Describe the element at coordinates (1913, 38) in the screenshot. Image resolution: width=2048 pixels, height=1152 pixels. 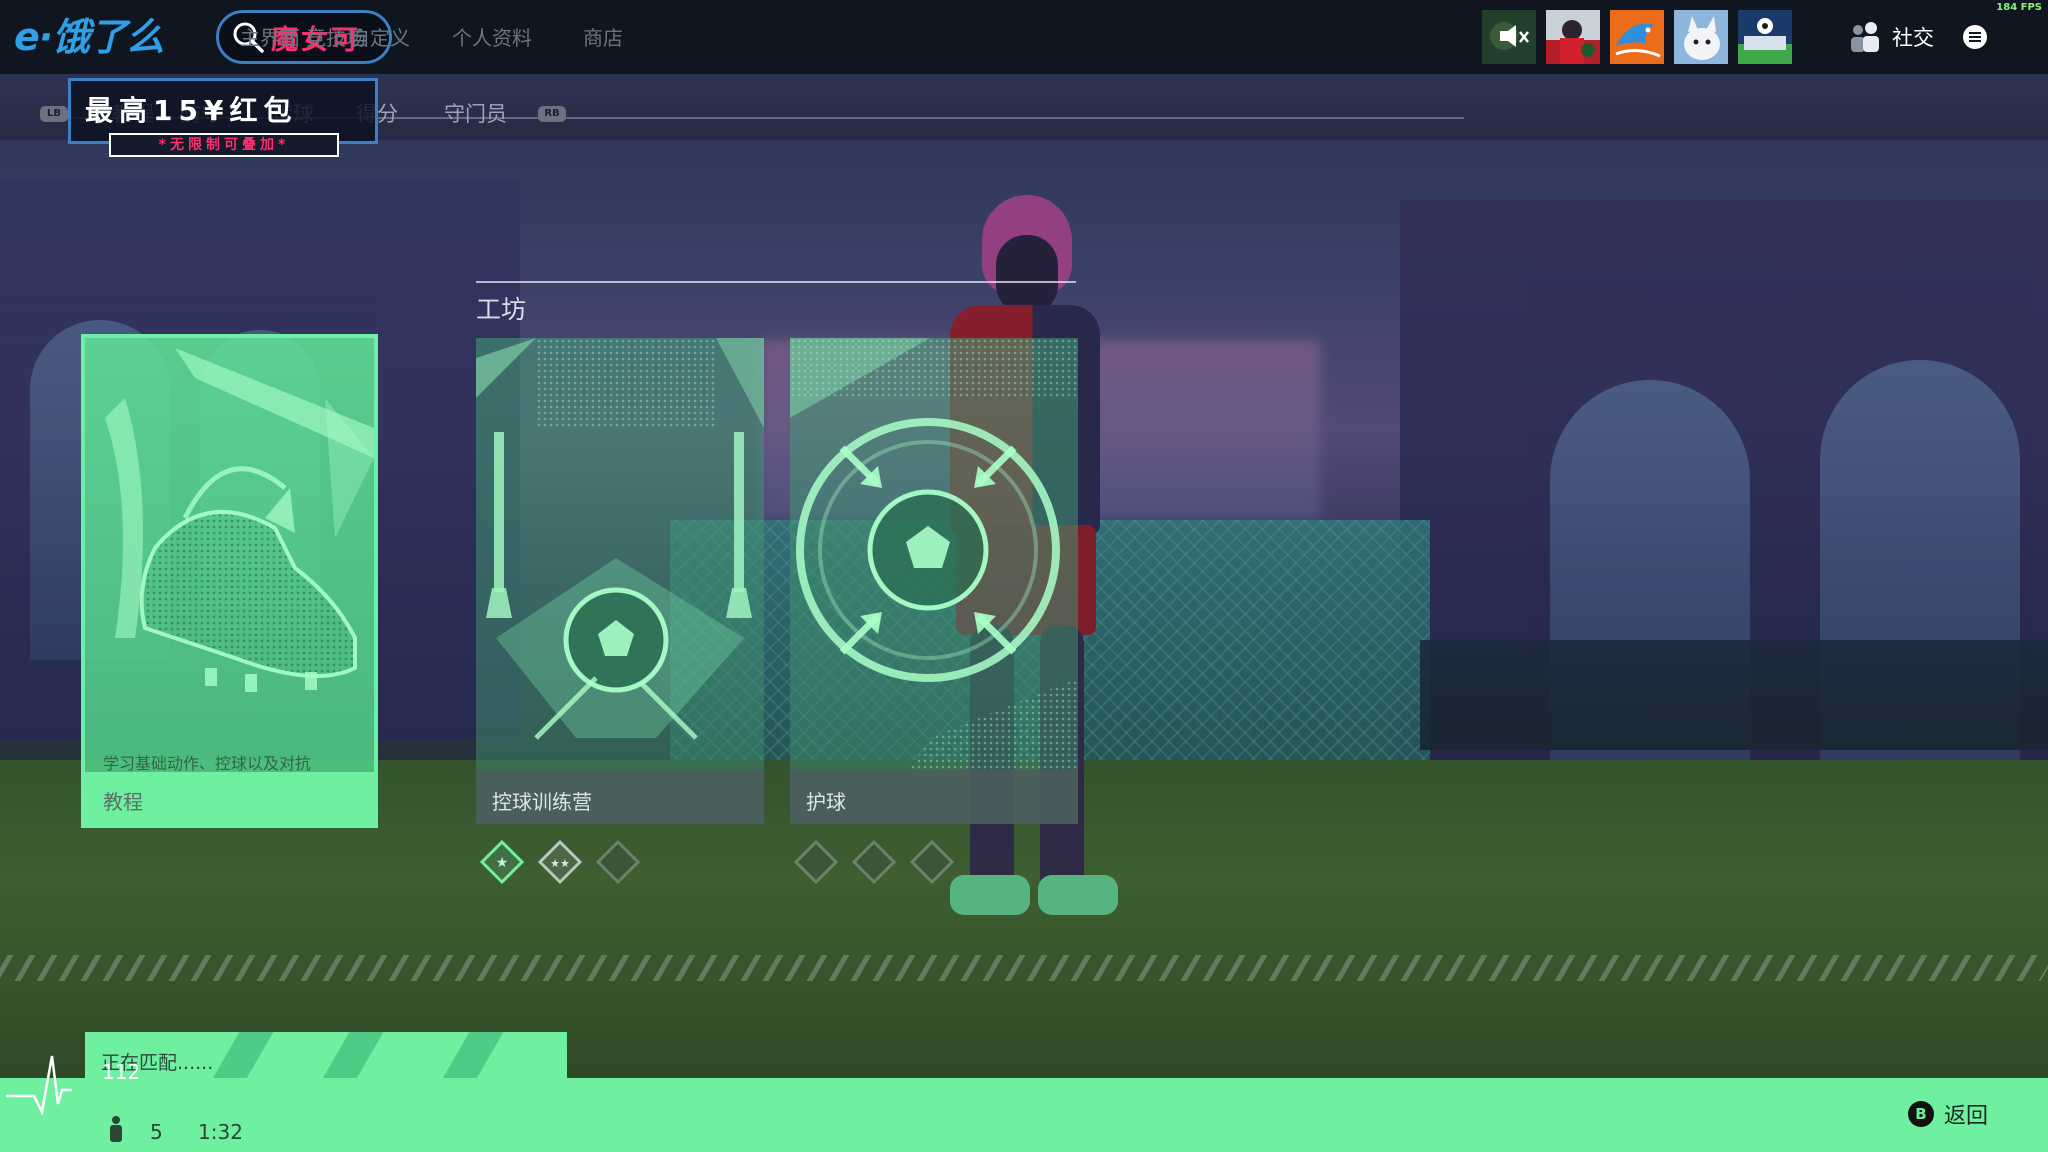
I see `social-label: 社交` at that location.